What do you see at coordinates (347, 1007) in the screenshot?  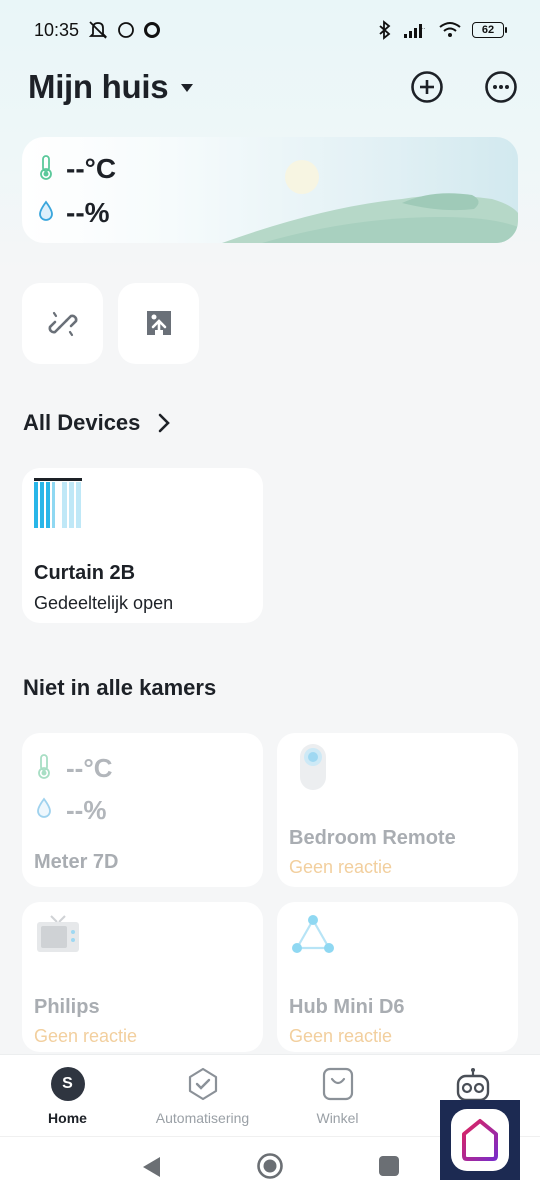 I see `device-name: Hub Mini D6` at bounding box center [347, 1007].